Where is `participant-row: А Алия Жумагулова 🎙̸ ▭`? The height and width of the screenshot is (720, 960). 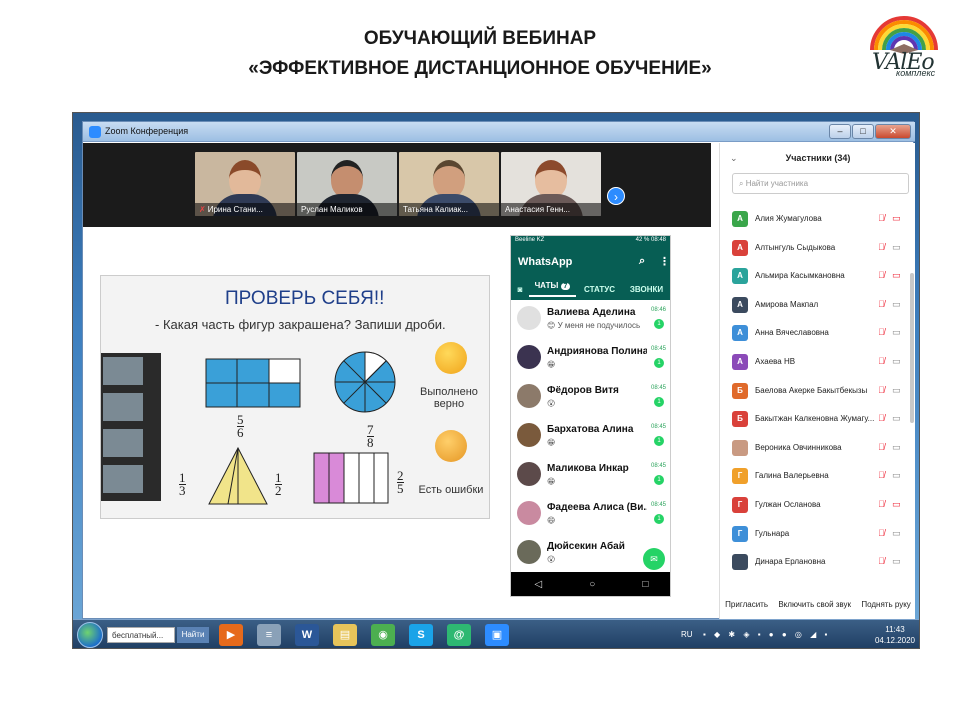 participant-row: А Алия Жумагулова 🎙̸ ▭ is located at coordinates (815, 219).